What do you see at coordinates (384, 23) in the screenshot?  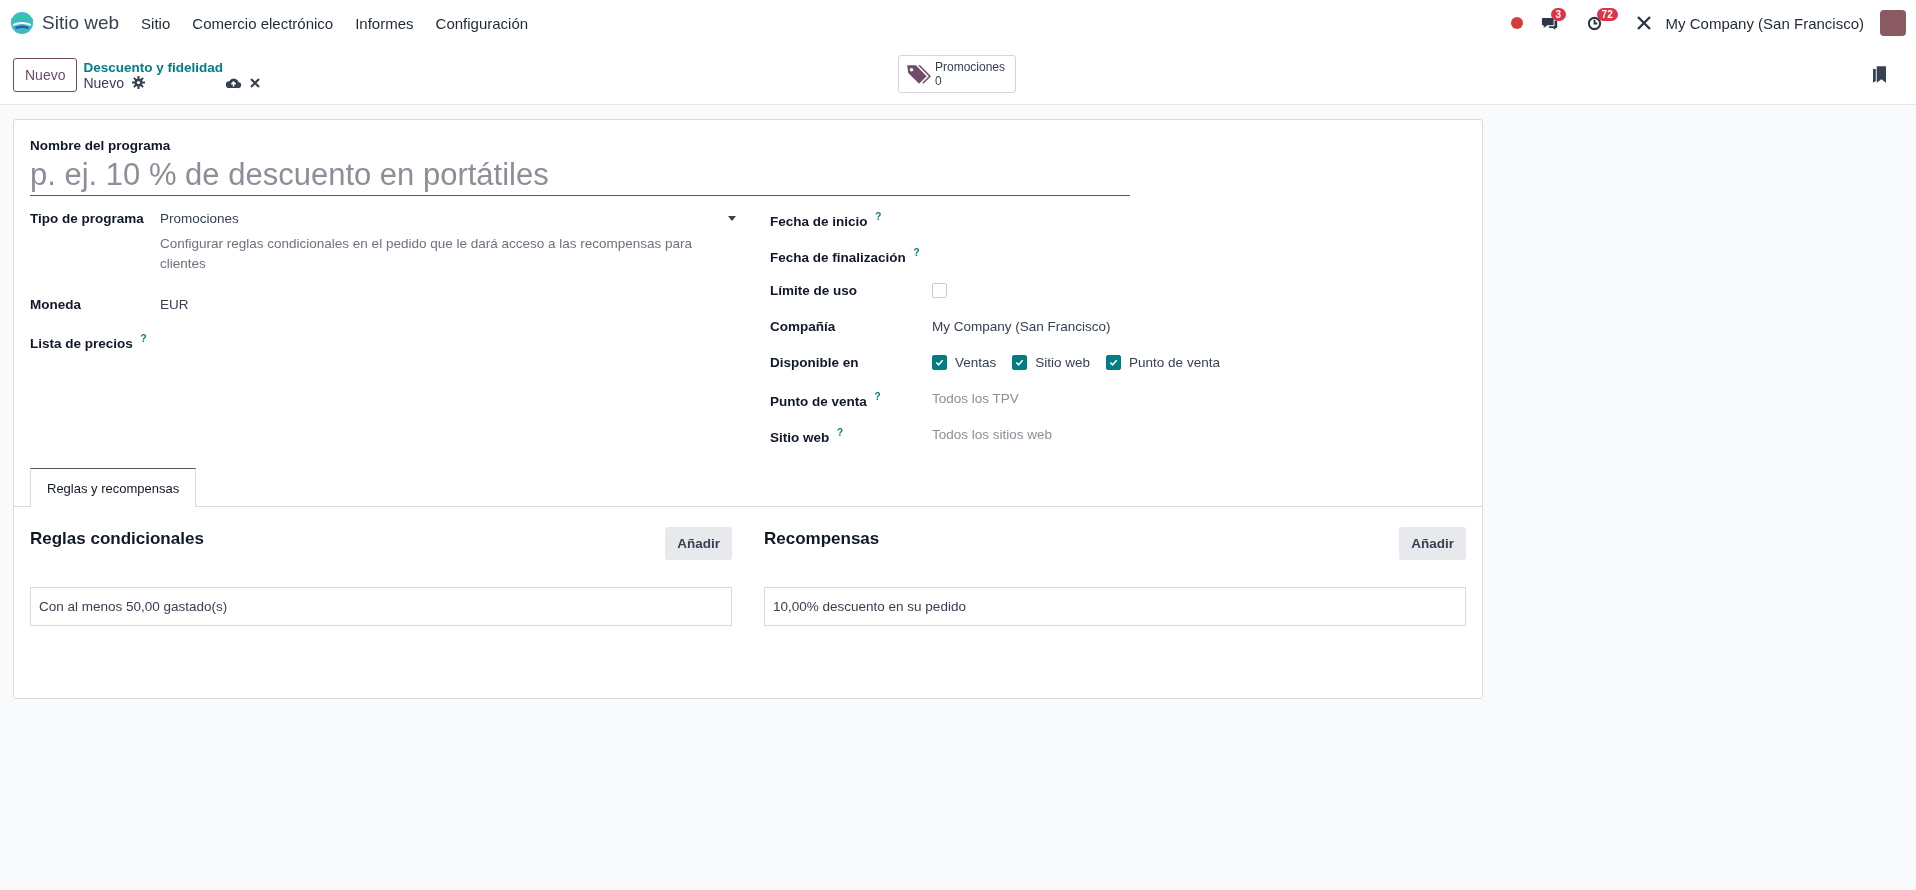 I see `menu-item: Informes` at bounding box center [384, 23].